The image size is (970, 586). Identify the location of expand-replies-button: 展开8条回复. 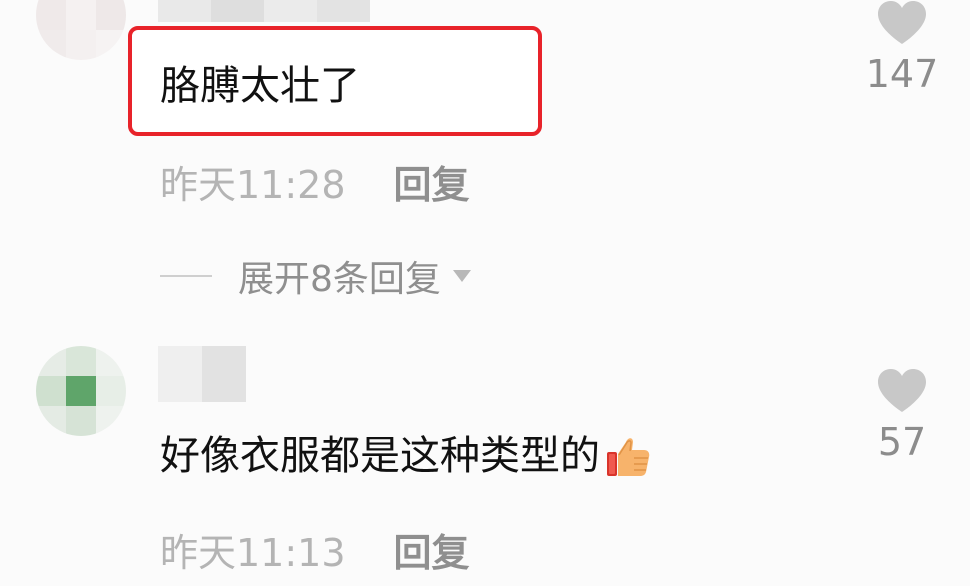
(315, 276).